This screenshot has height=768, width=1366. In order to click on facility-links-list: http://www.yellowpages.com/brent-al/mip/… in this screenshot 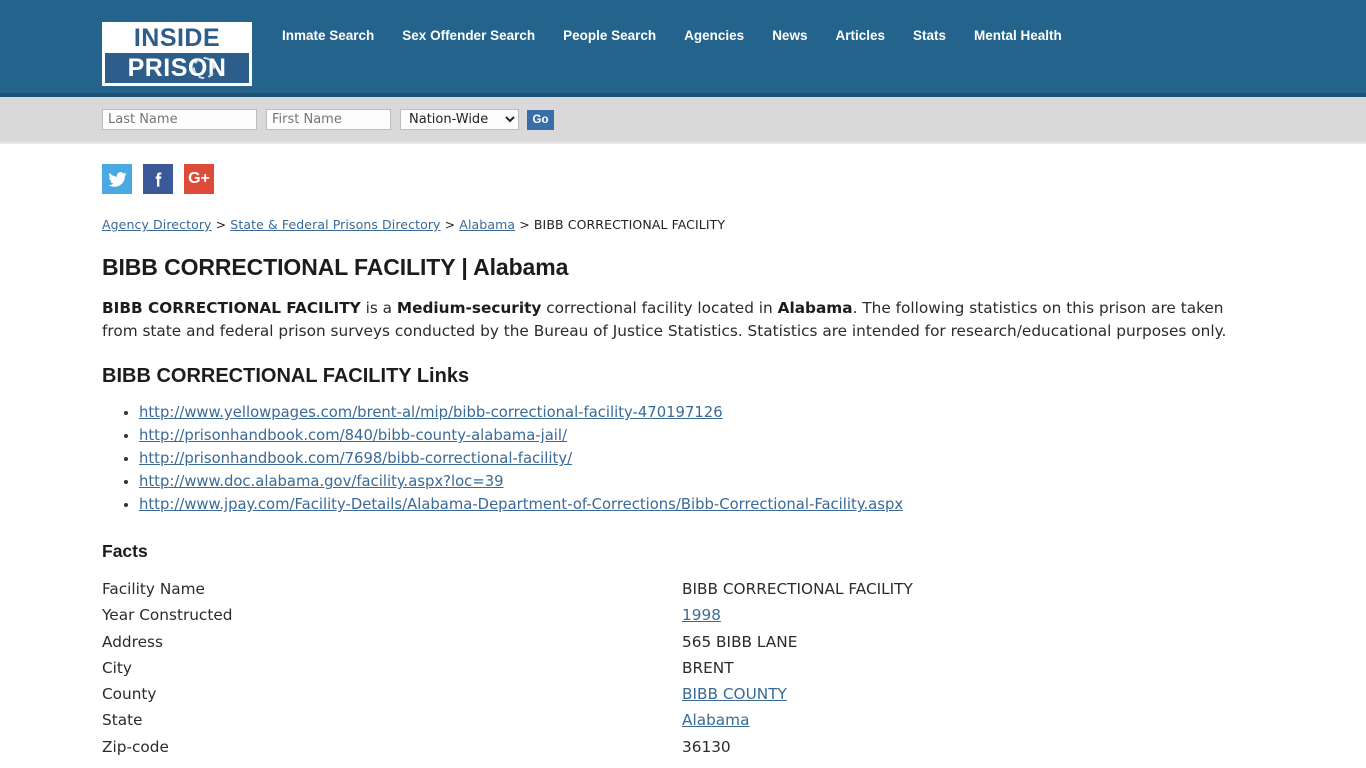, I will do `click(714, 458)`.